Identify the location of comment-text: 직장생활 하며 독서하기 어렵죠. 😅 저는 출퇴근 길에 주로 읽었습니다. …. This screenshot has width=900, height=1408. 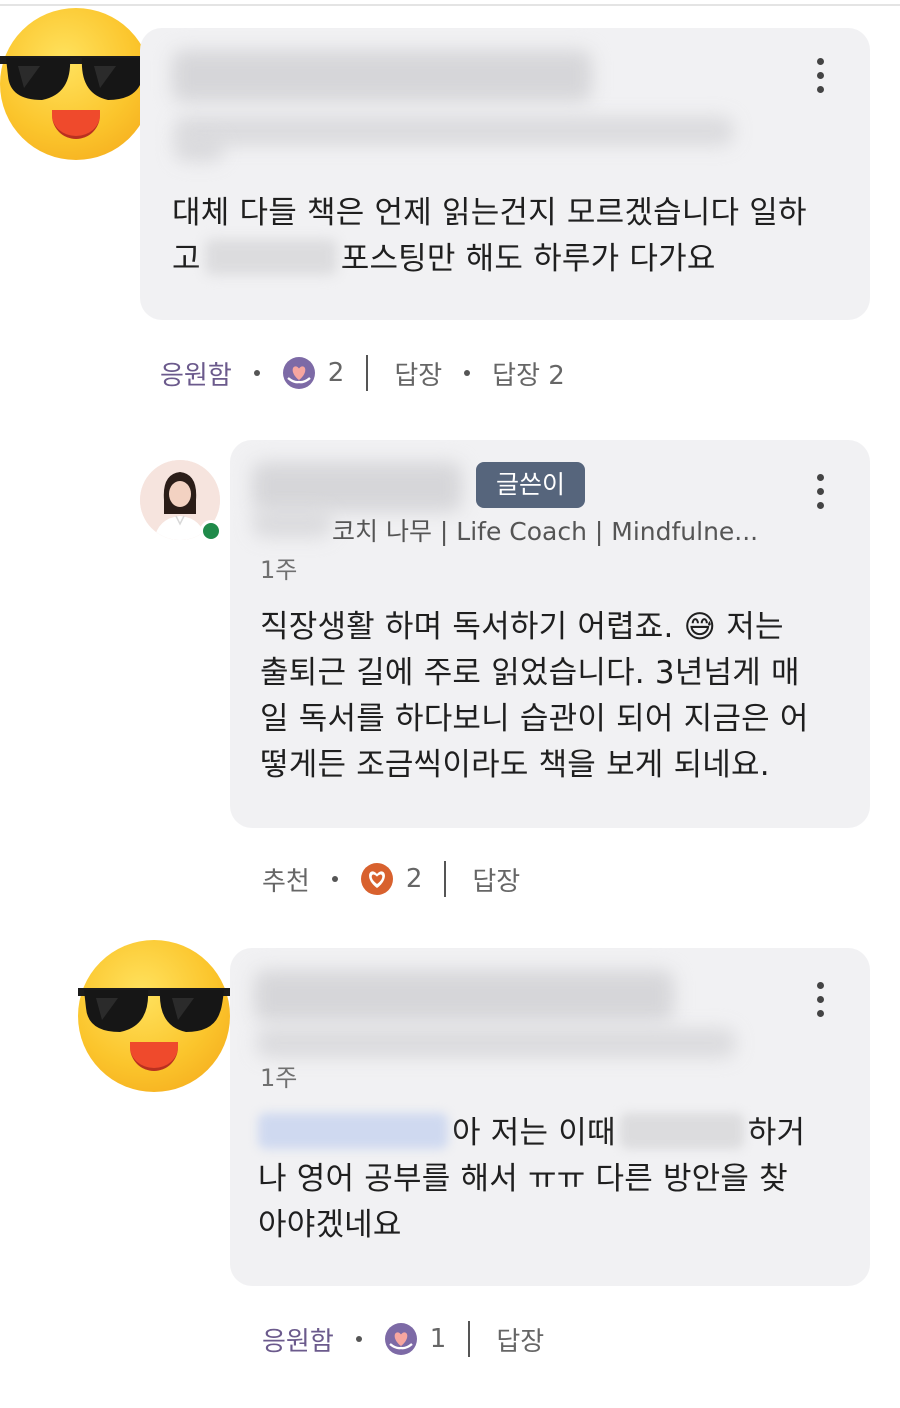
(555, 696).